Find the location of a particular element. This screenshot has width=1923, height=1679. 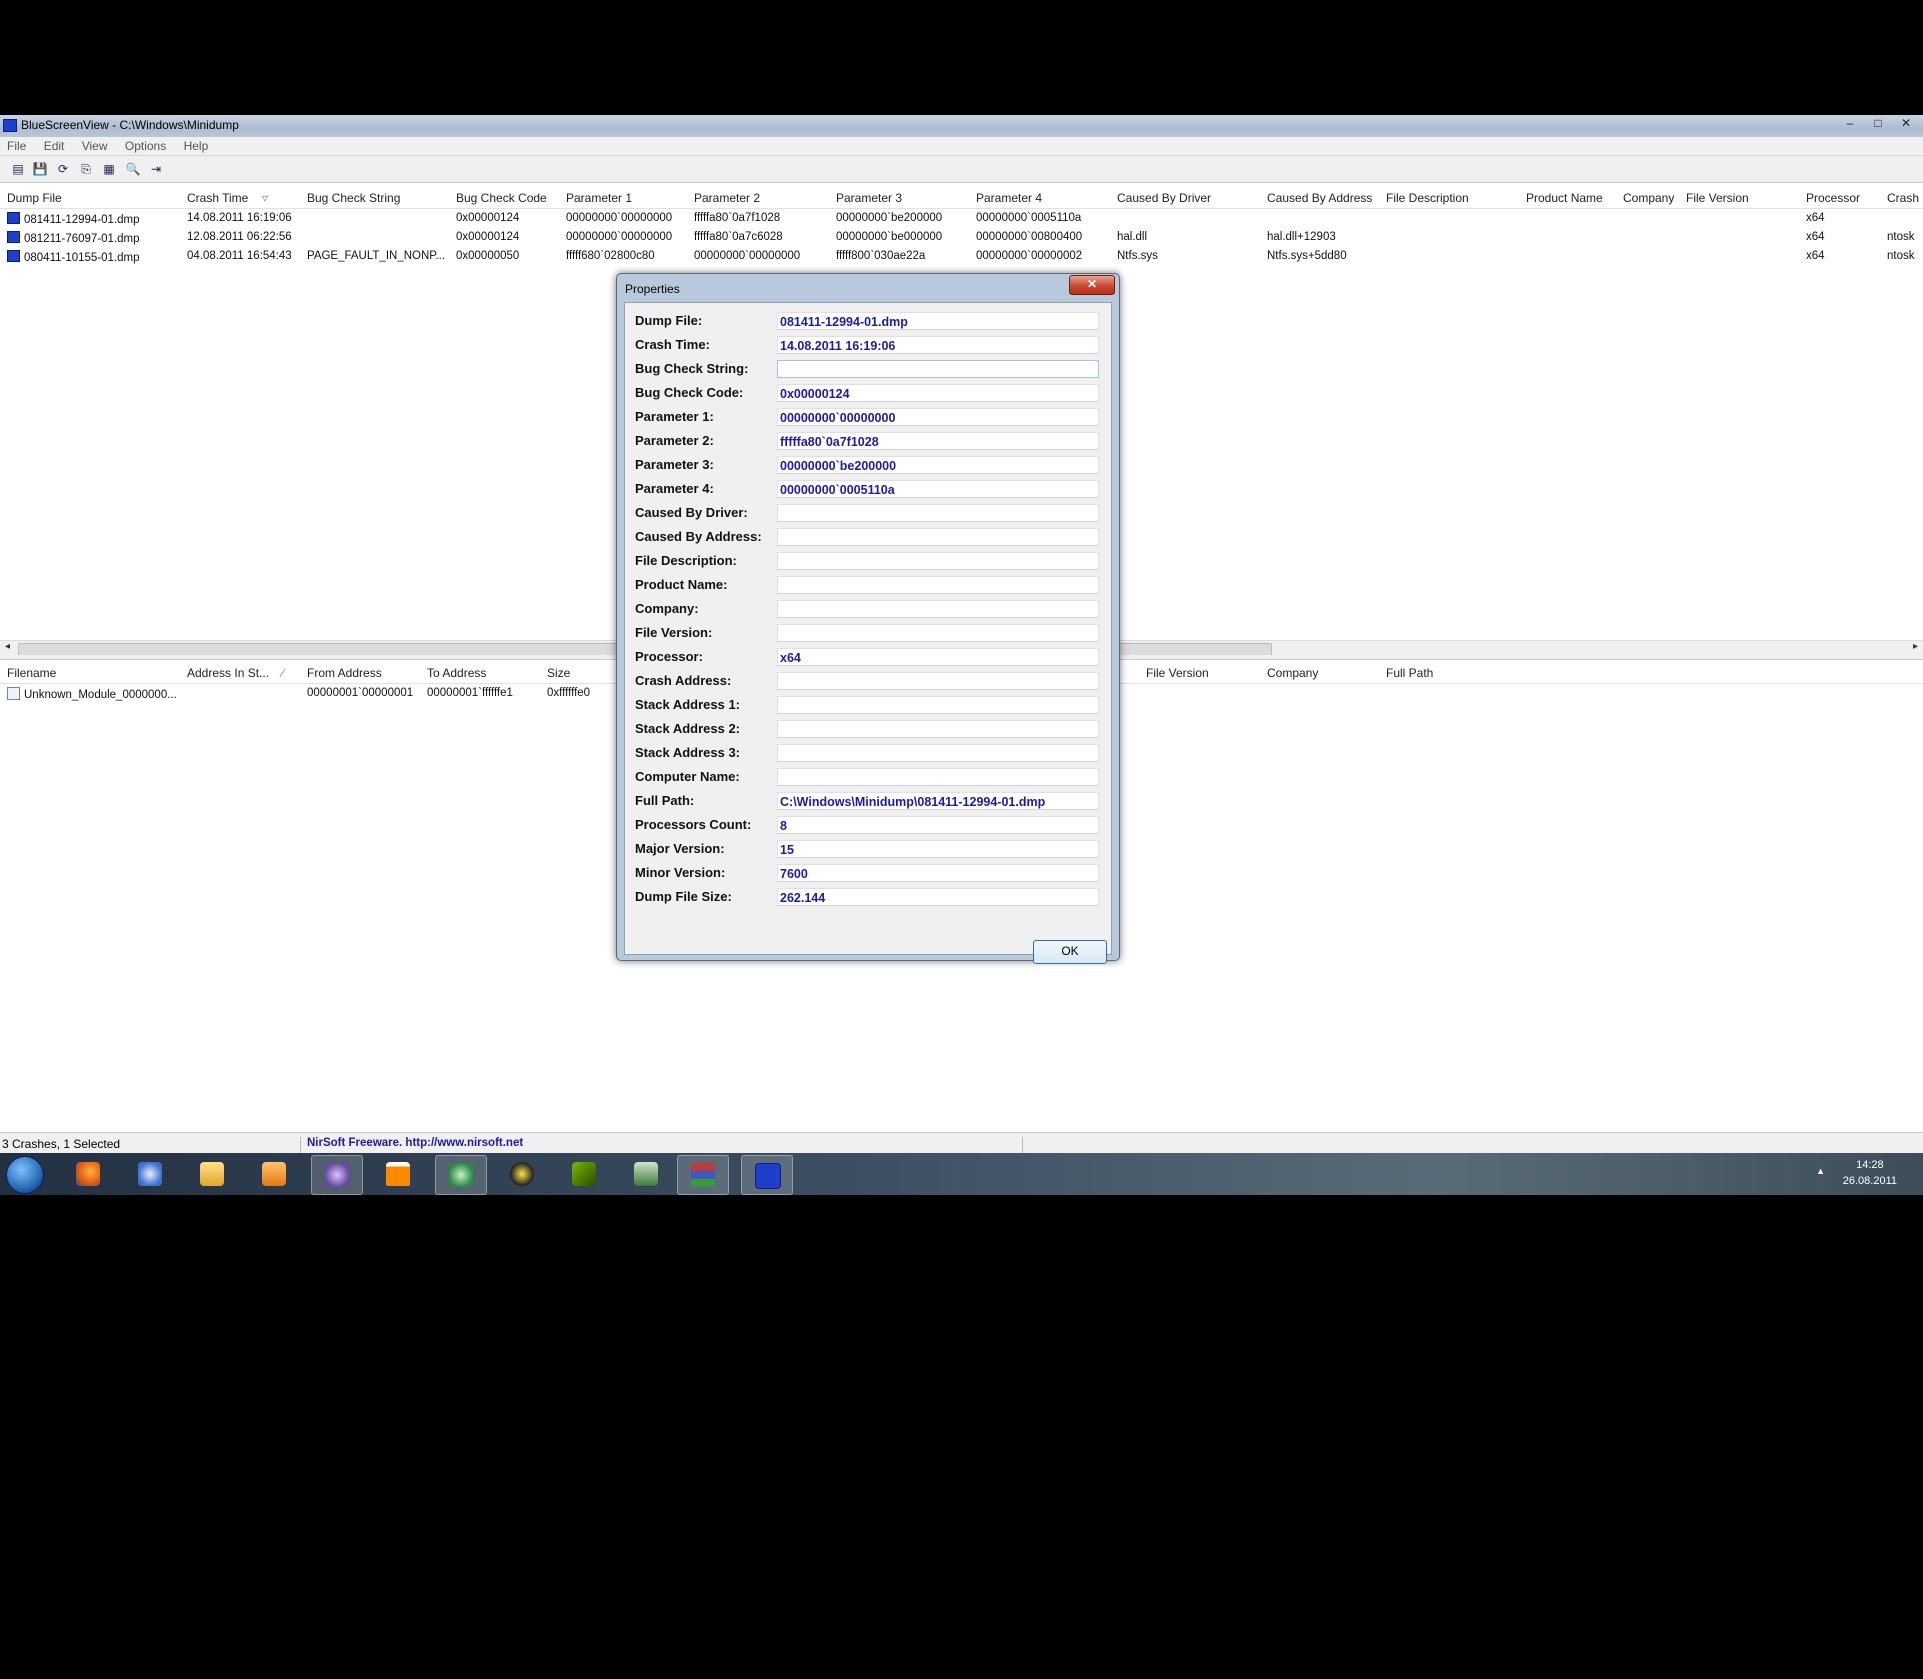

dump-file-icon is located at coordinates (13, 218).